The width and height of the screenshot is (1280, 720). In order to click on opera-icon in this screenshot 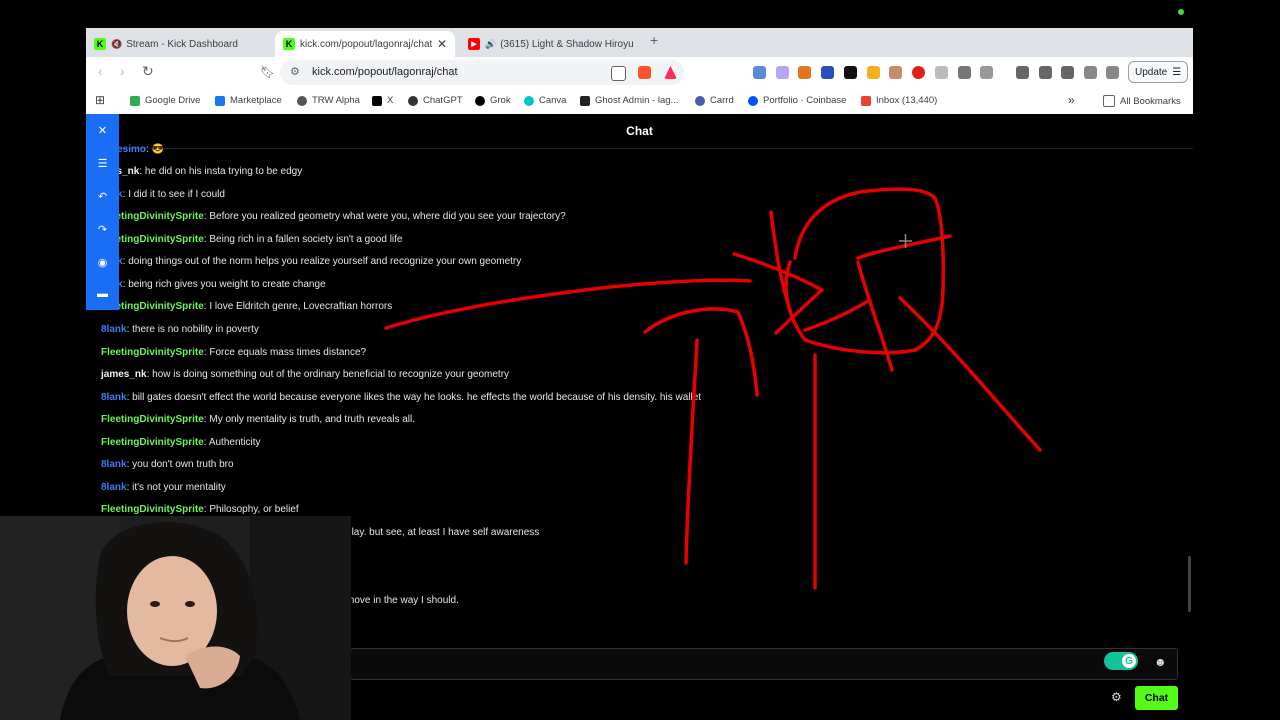, I will do `click(918, 72)`.